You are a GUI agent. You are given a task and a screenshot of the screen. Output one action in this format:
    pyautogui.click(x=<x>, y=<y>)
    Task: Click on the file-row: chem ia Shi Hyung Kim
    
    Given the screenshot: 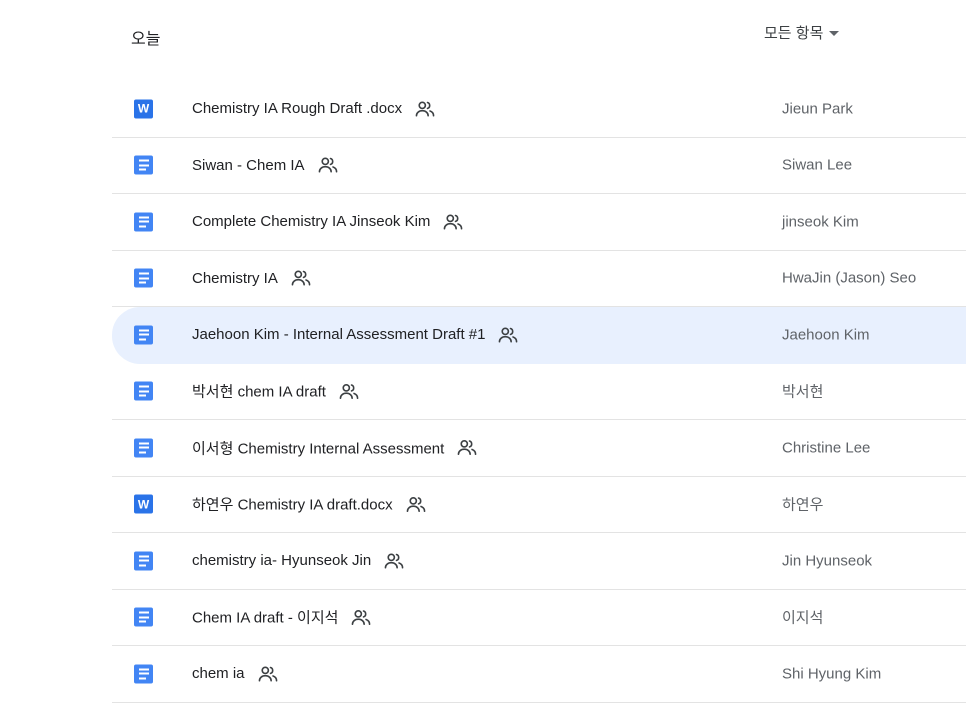 What is the action you would take?
    pyautogui.click(x=539, y=674)
    